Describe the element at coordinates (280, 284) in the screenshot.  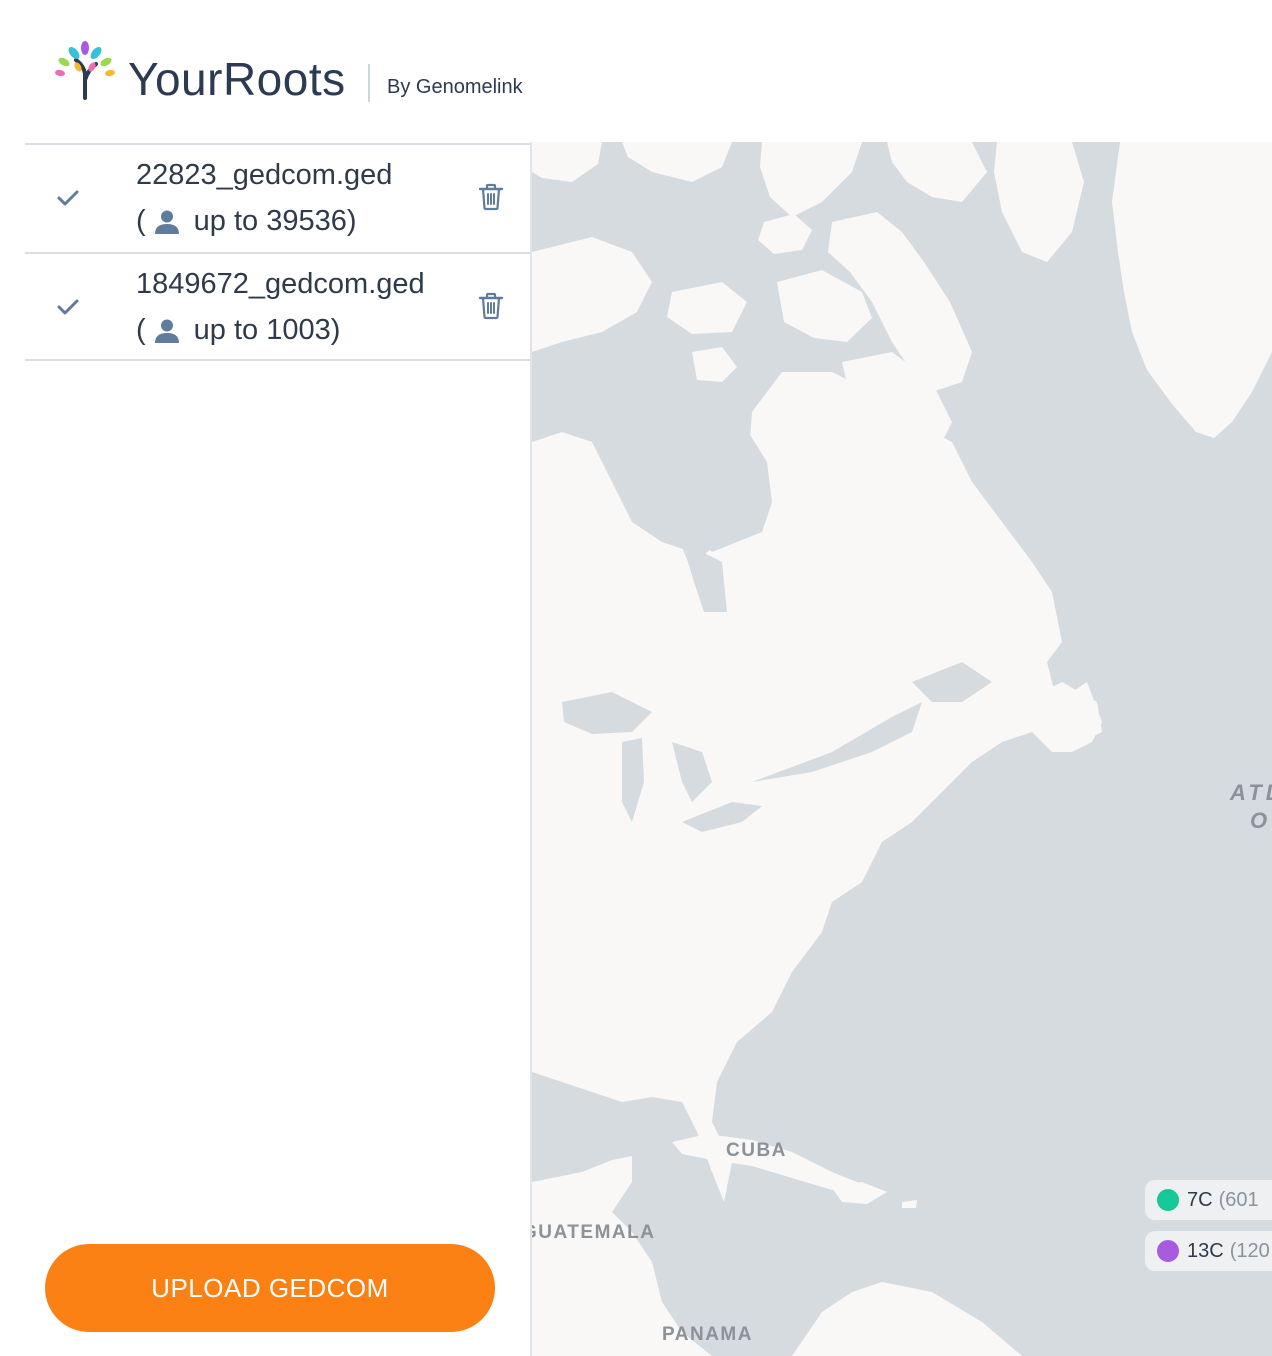
I see `file-name: 1849672_gedcom.ged` at that location.